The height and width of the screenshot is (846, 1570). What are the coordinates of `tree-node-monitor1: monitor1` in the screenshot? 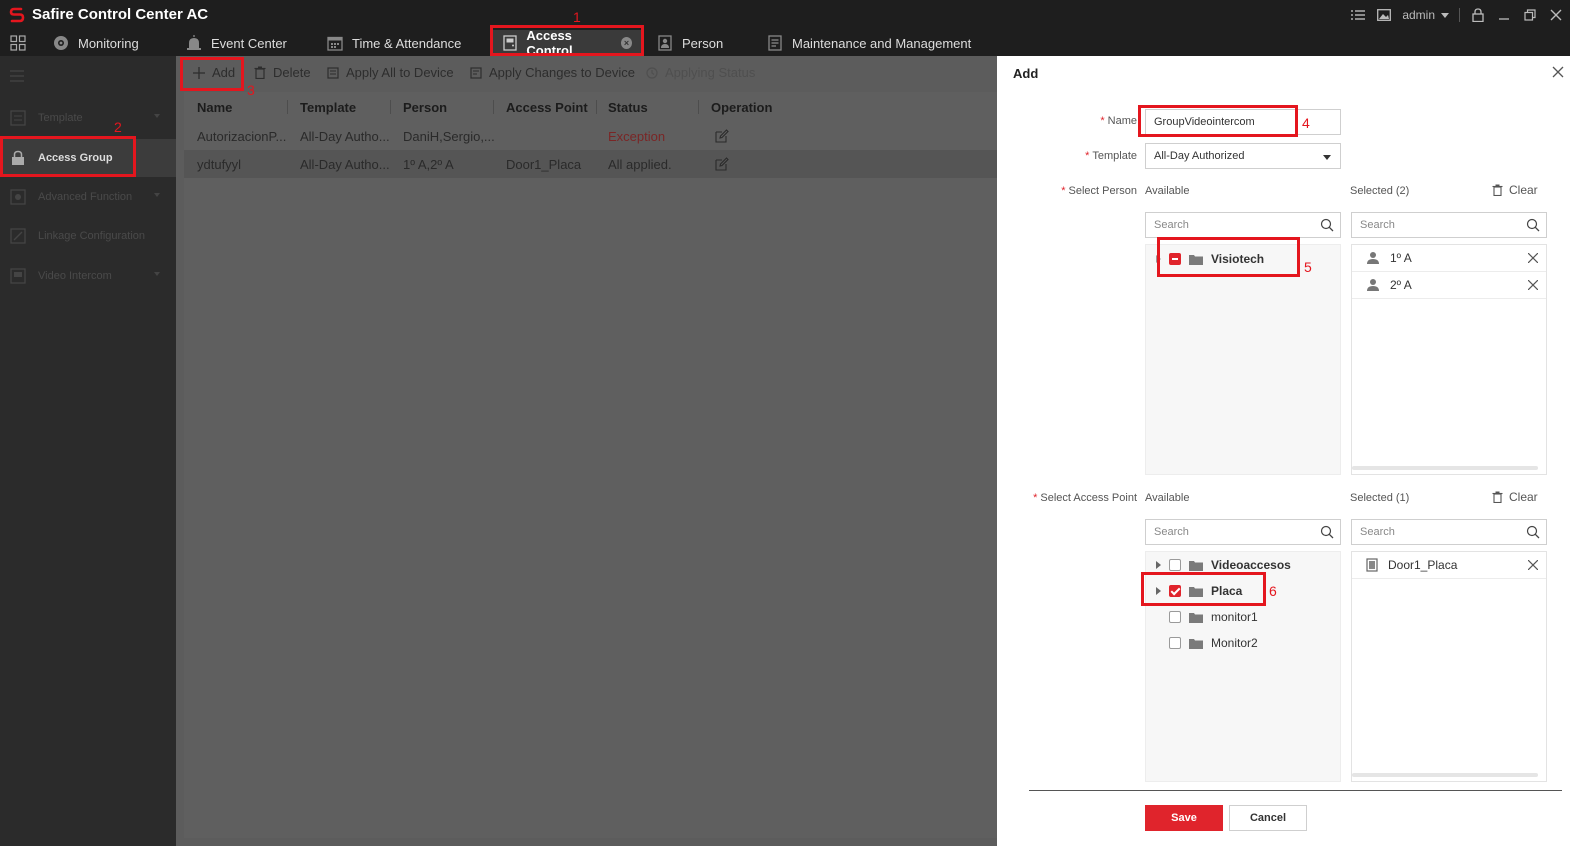 It's located at (1213, 617).